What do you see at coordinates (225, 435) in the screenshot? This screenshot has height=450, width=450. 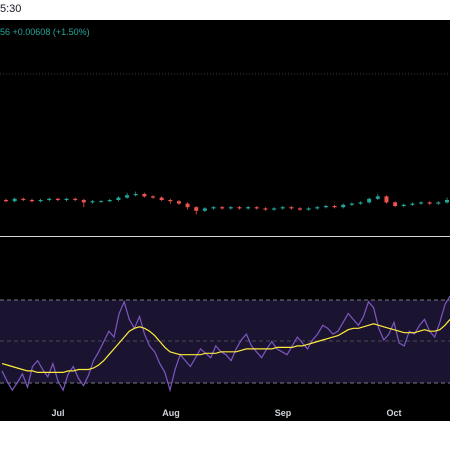 I see `bottom-white-strip` at bounding box center [225, 435].